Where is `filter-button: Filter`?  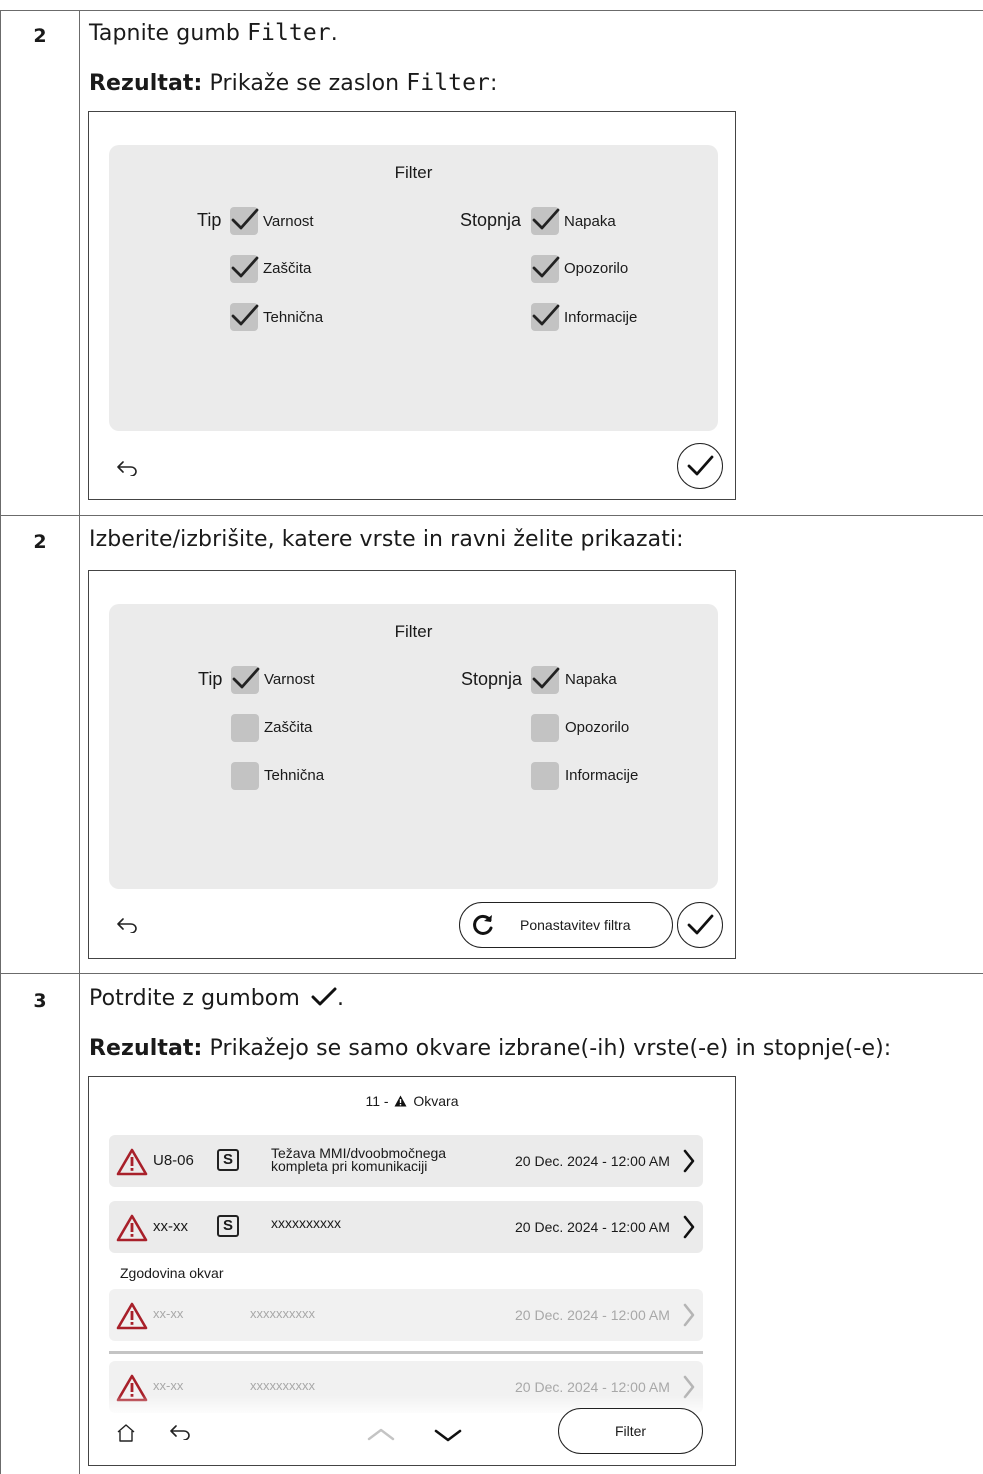 filter-button: Filter is located at coordinates (630, 1431).